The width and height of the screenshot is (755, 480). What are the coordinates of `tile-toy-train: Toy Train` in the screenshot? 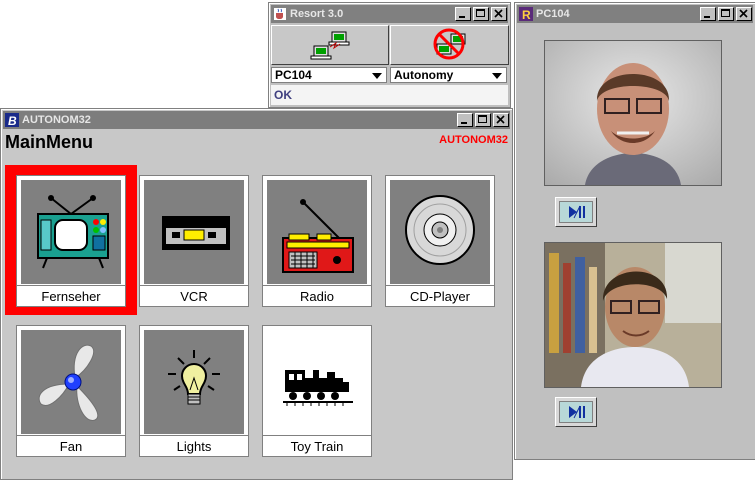 It's located at (317, 391).